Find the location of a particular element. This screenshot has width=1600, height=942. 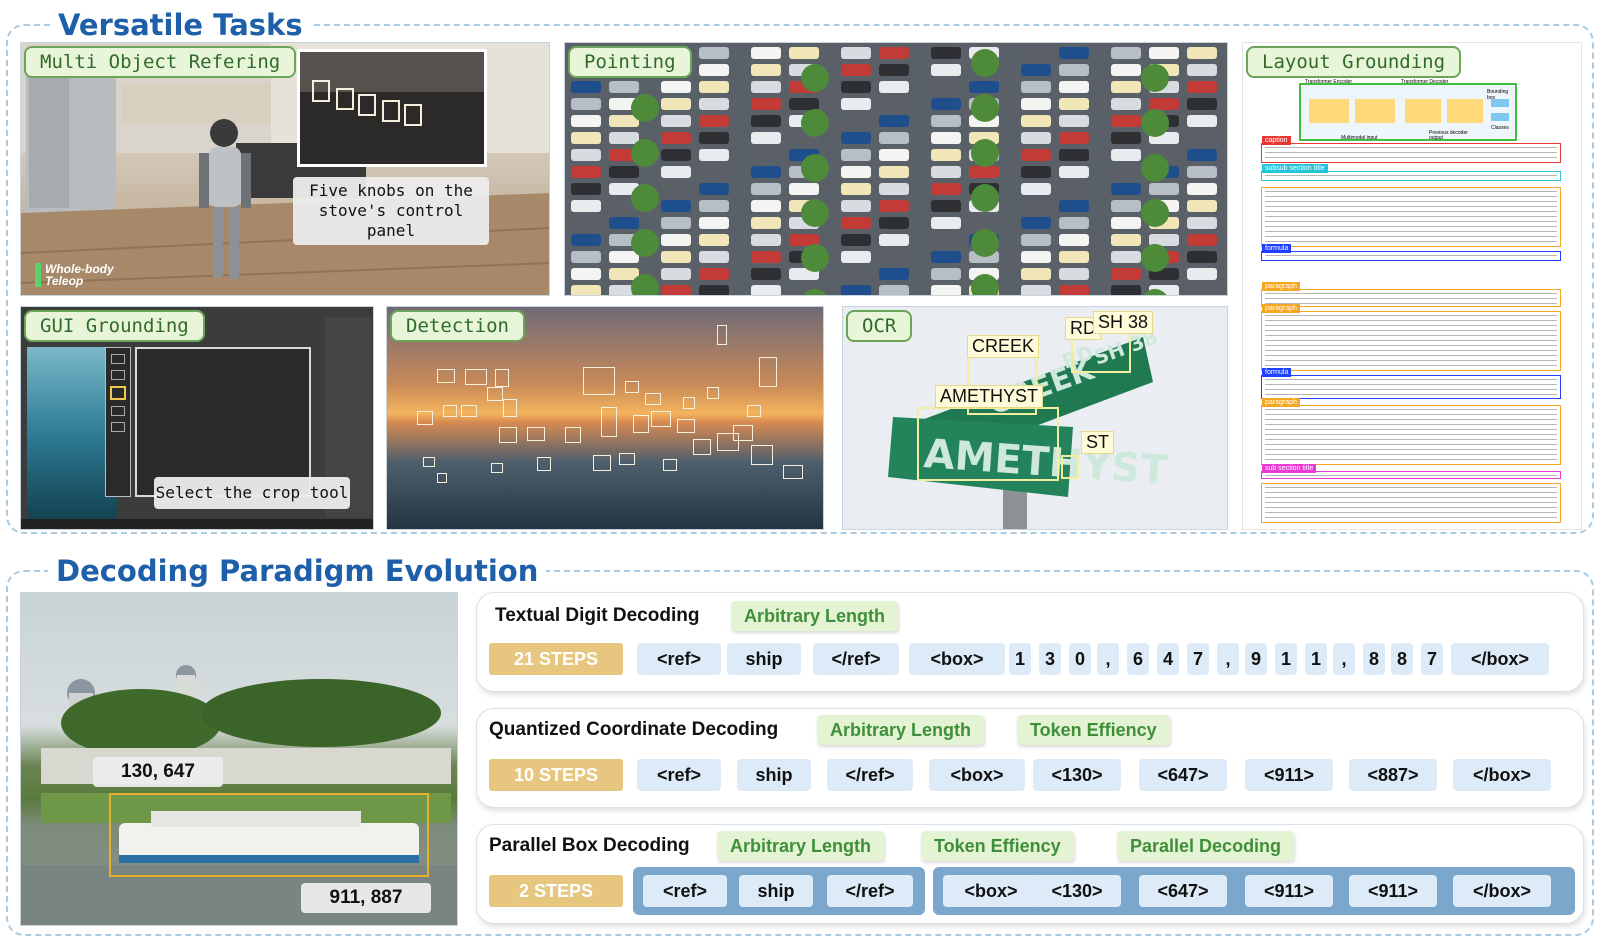

layout-region: subsub section title is located at coordinates (1411, 172).